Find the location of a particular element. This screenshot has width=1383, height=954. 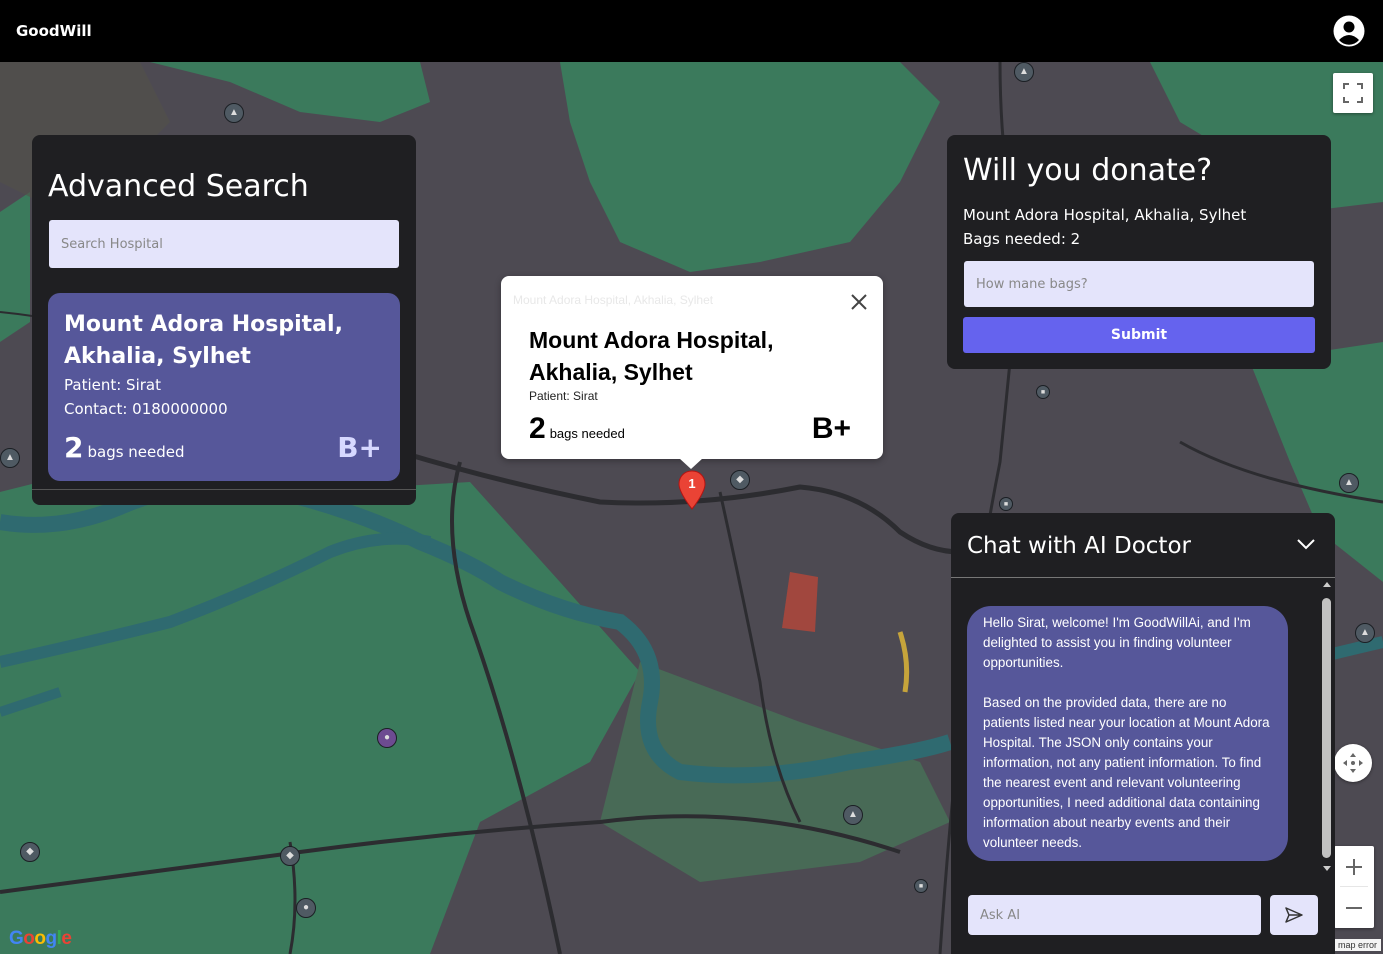

account-circle-icon is located at coordinates (1349, 31).